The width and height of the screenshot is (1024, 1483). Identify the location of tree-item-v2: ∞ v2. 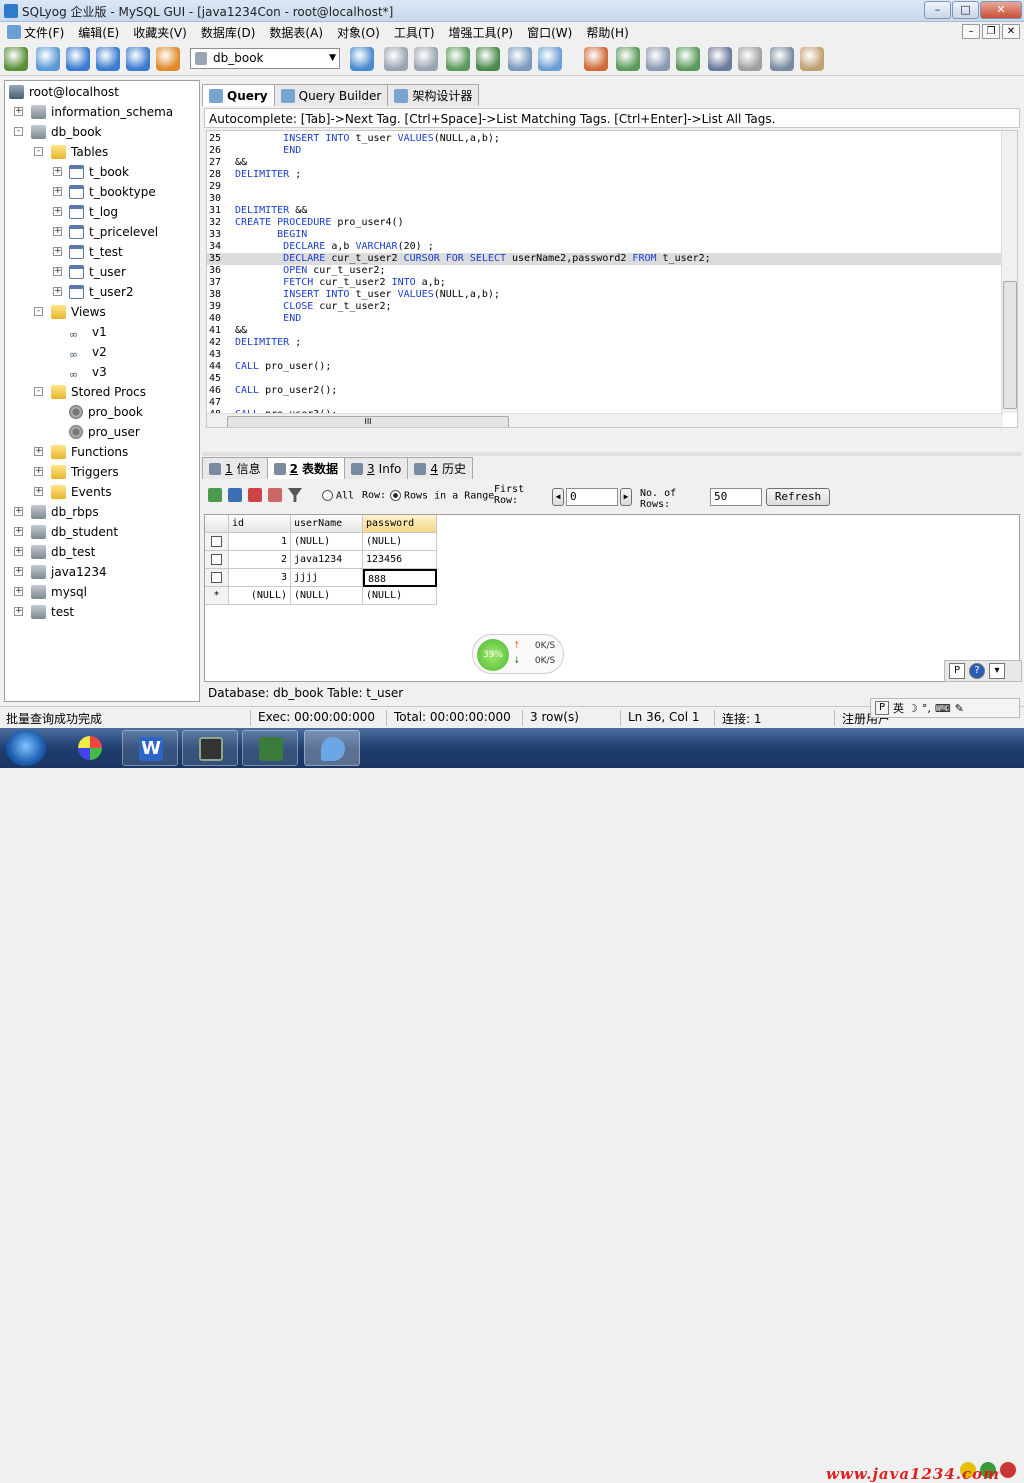
(88, 352).